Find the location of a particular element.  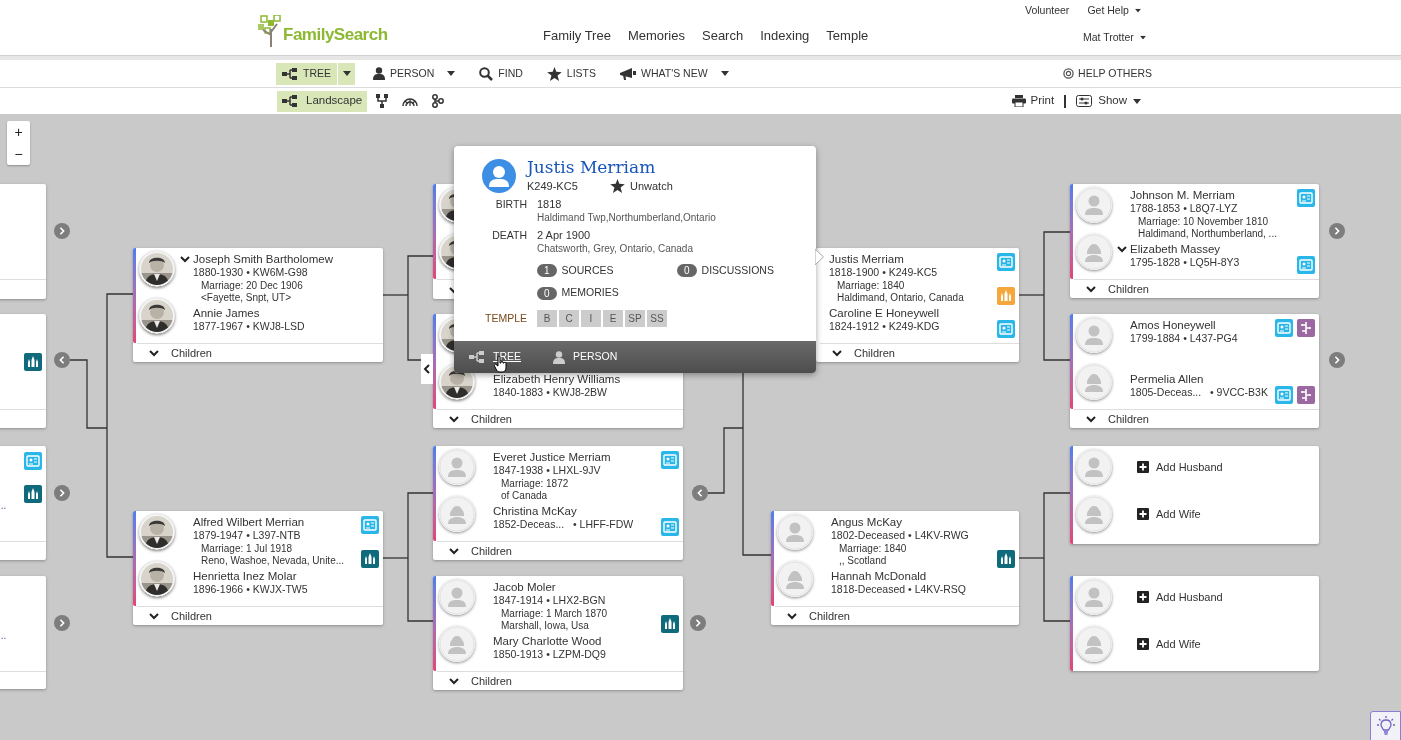

ordinance-tag: SS is located at coordinates (657, 318).